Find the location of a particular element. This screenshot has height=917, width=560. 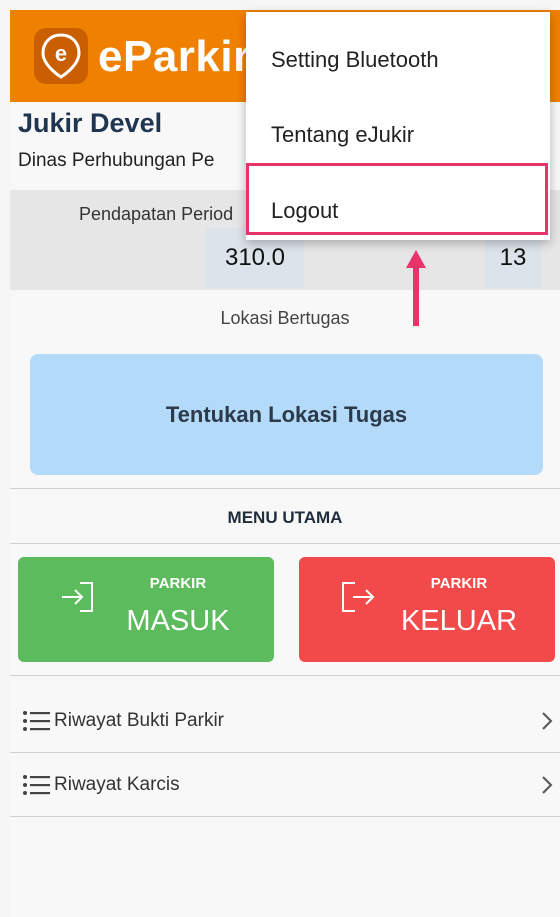

user-name: Jukir Devel is located at coordinates (90, 123).